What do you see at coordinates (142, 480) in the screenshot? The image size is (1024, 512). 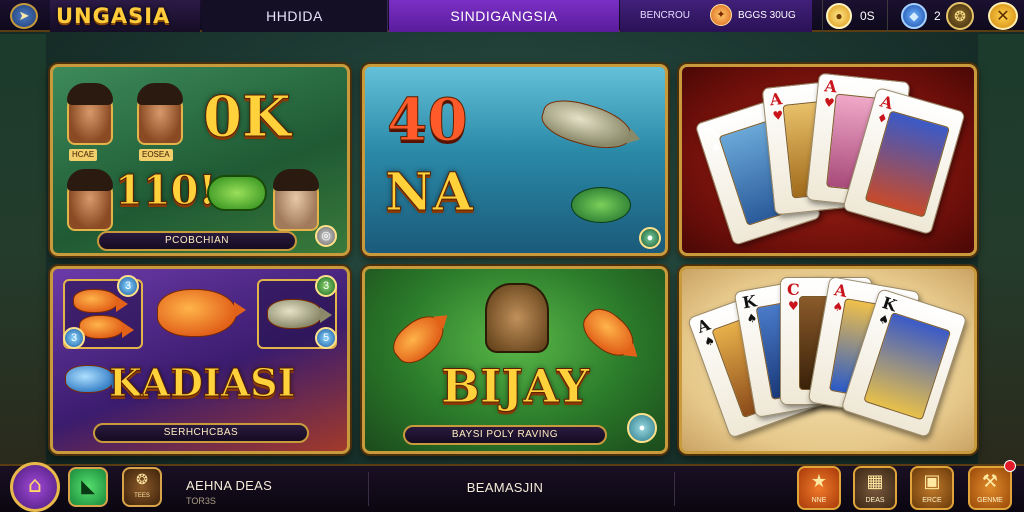 I see `emblem-icon: ❂` at bounding box center [142, 480].